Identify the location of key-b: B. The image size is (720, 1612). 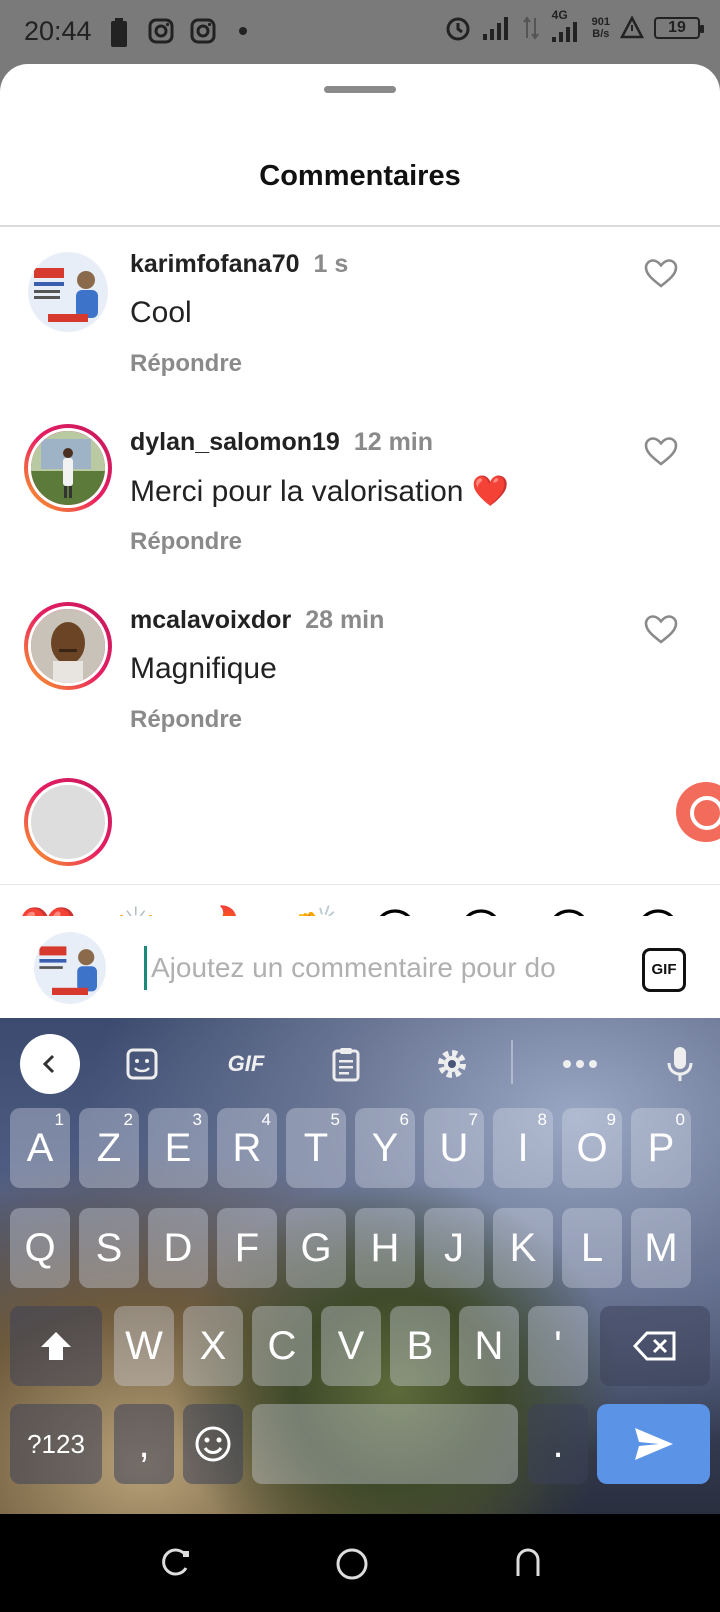
(420, 1346).